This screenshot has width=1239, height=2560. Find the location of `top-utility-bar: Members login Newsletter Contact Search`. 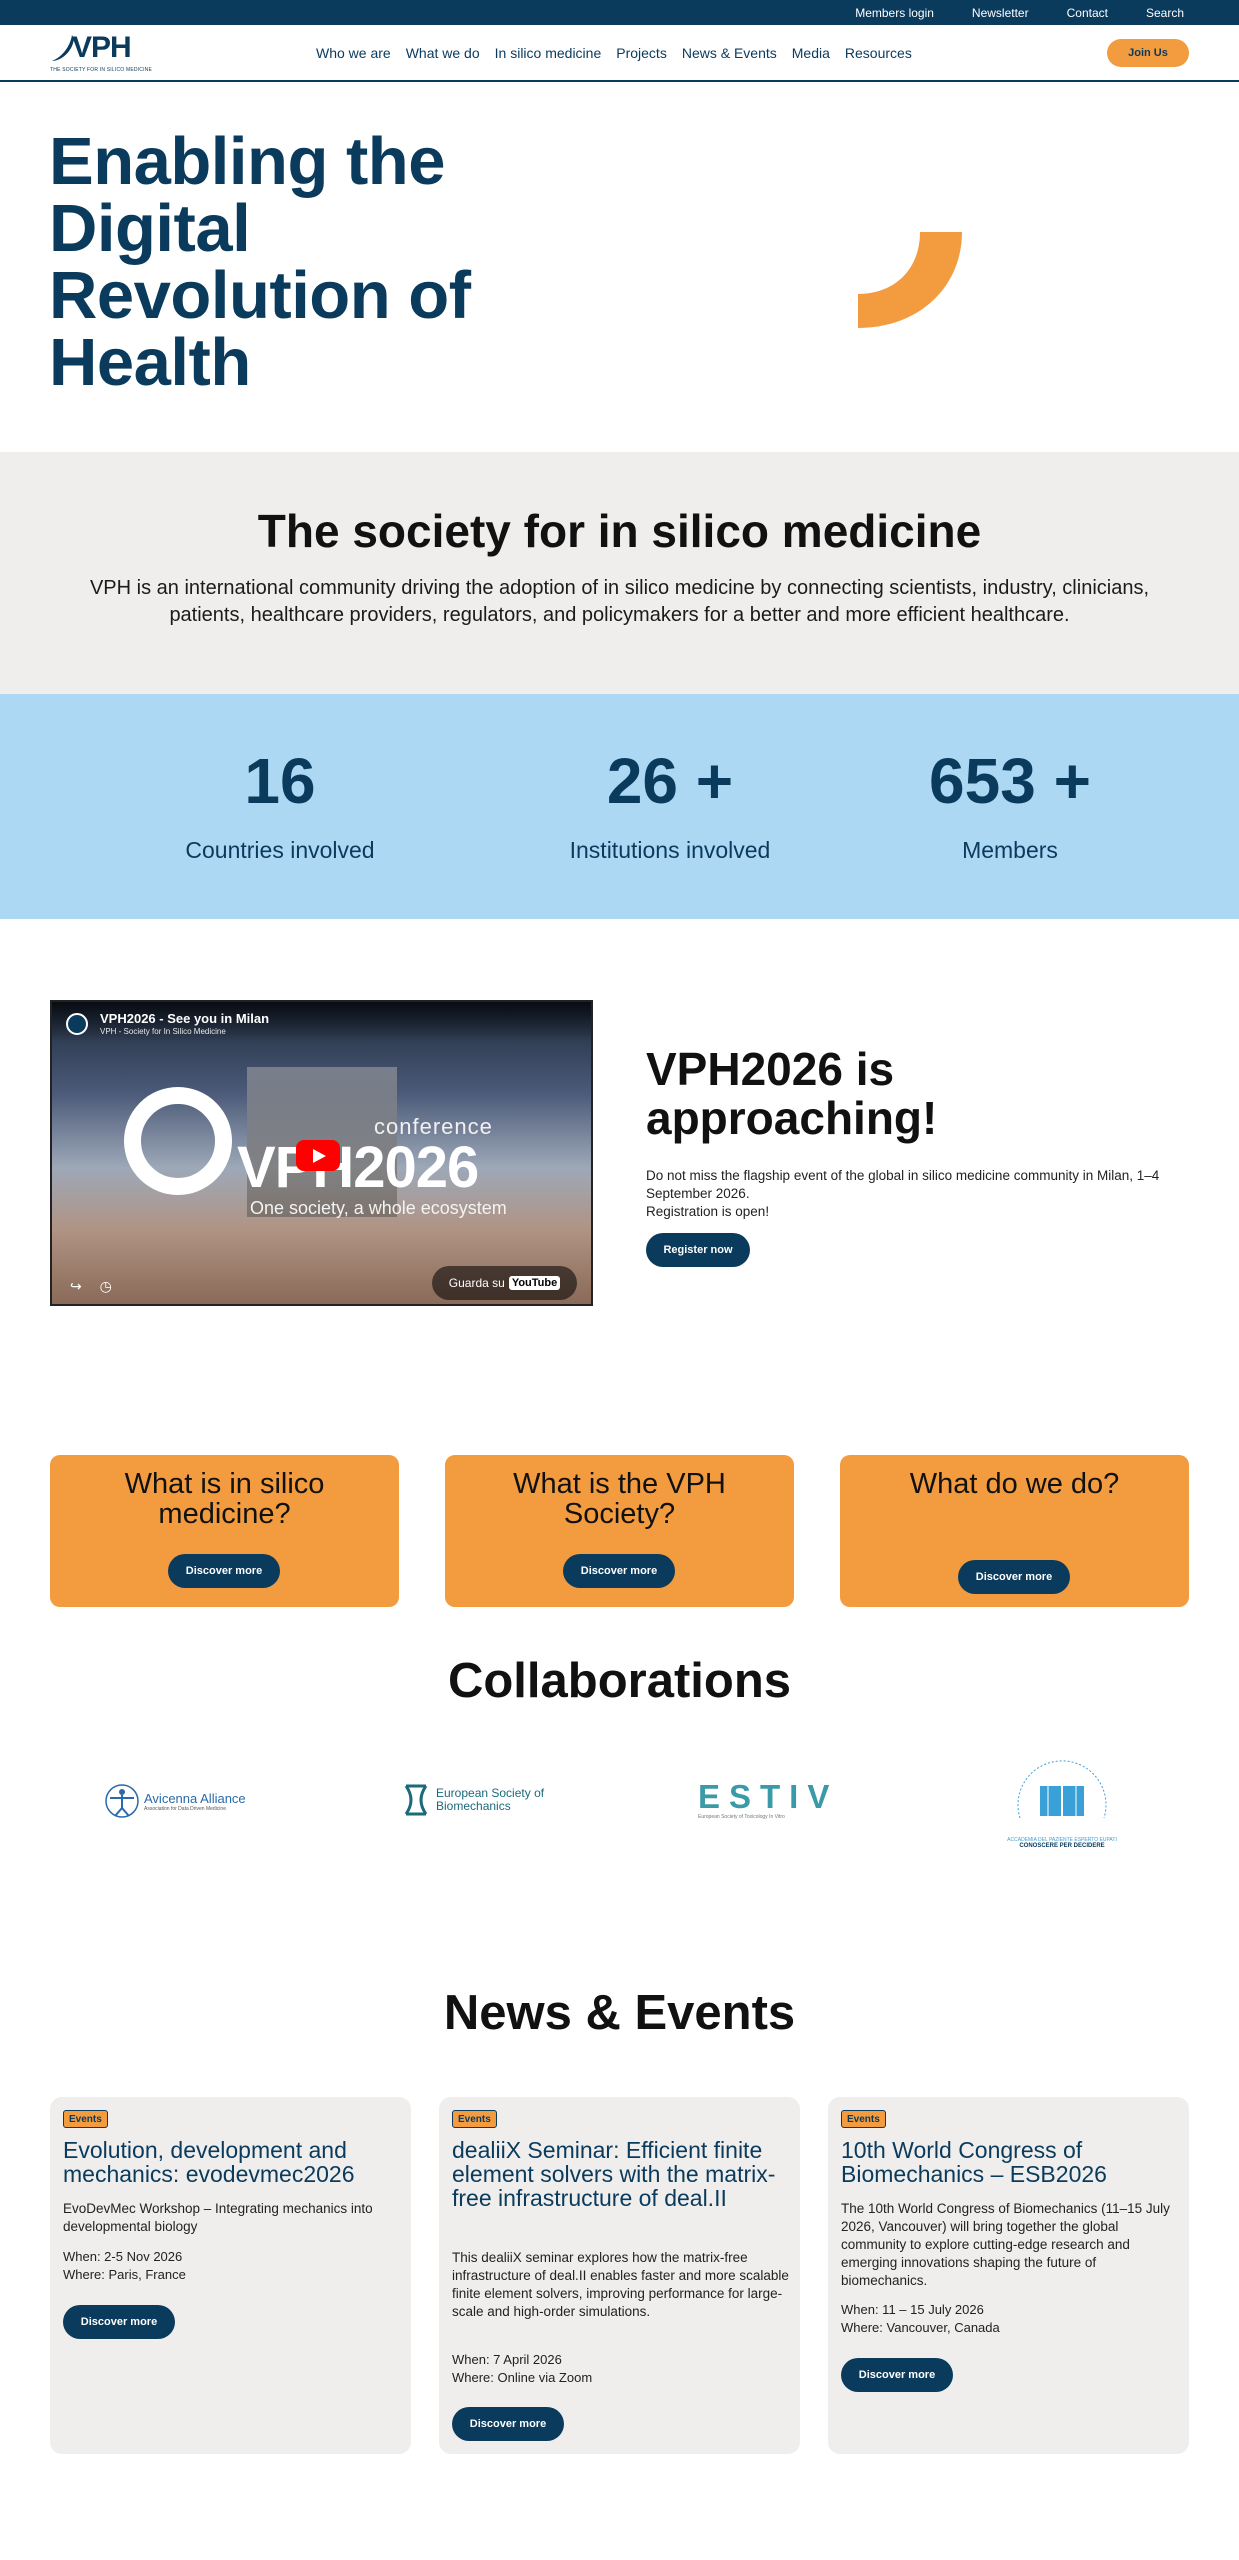

top-utility-bar: Members login Newsletter Contact Search is located at coordinates (619, 12).